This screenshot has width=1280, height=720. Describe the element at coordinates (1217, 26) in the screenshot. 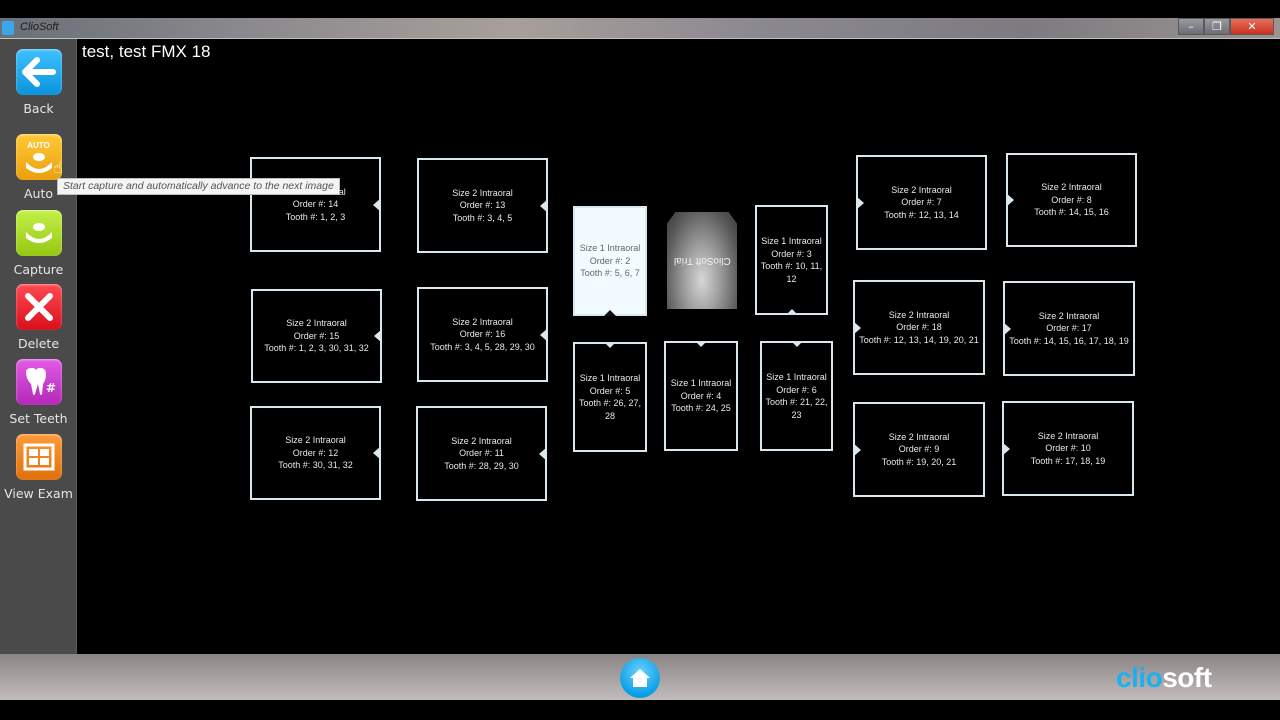

I see `maximize-button: ❐` at that location.